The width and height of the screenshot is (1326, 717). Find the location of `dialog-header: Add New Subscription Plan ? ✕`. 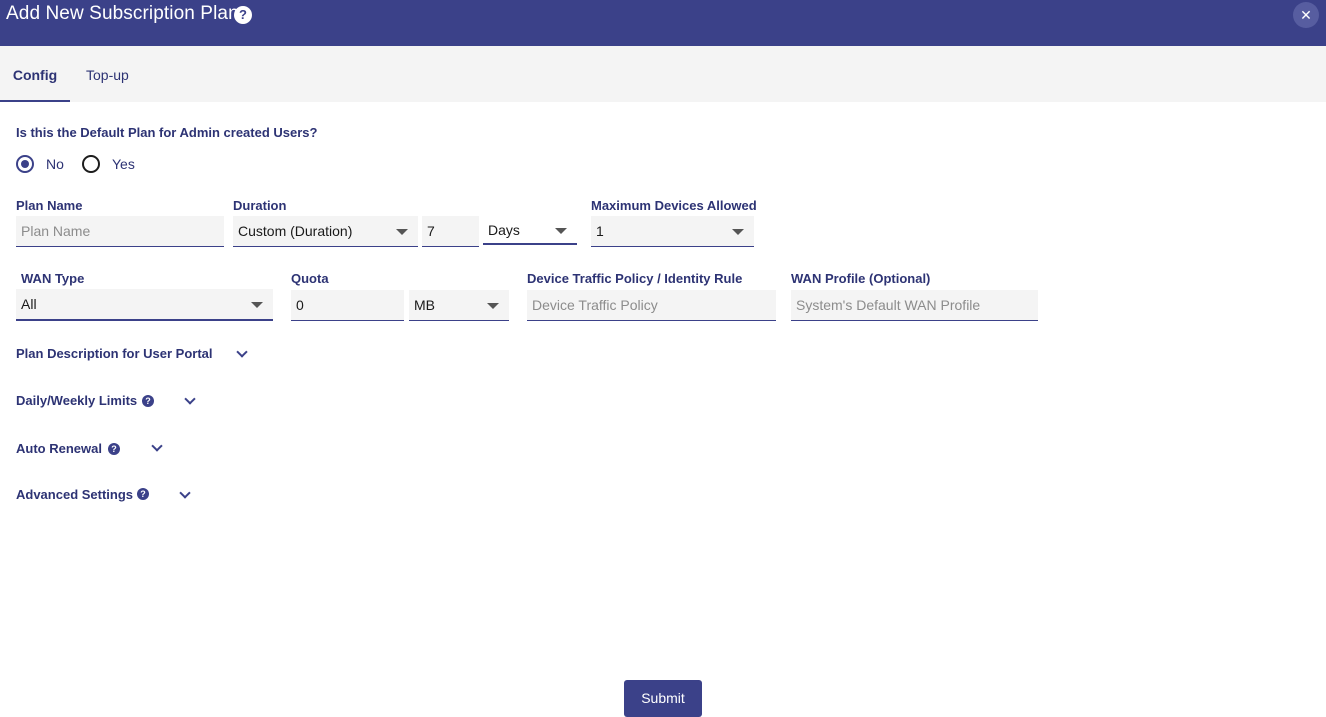

dialog-header: Add New Subscription Plan ? ✕ is located at coordinates (663, 23).